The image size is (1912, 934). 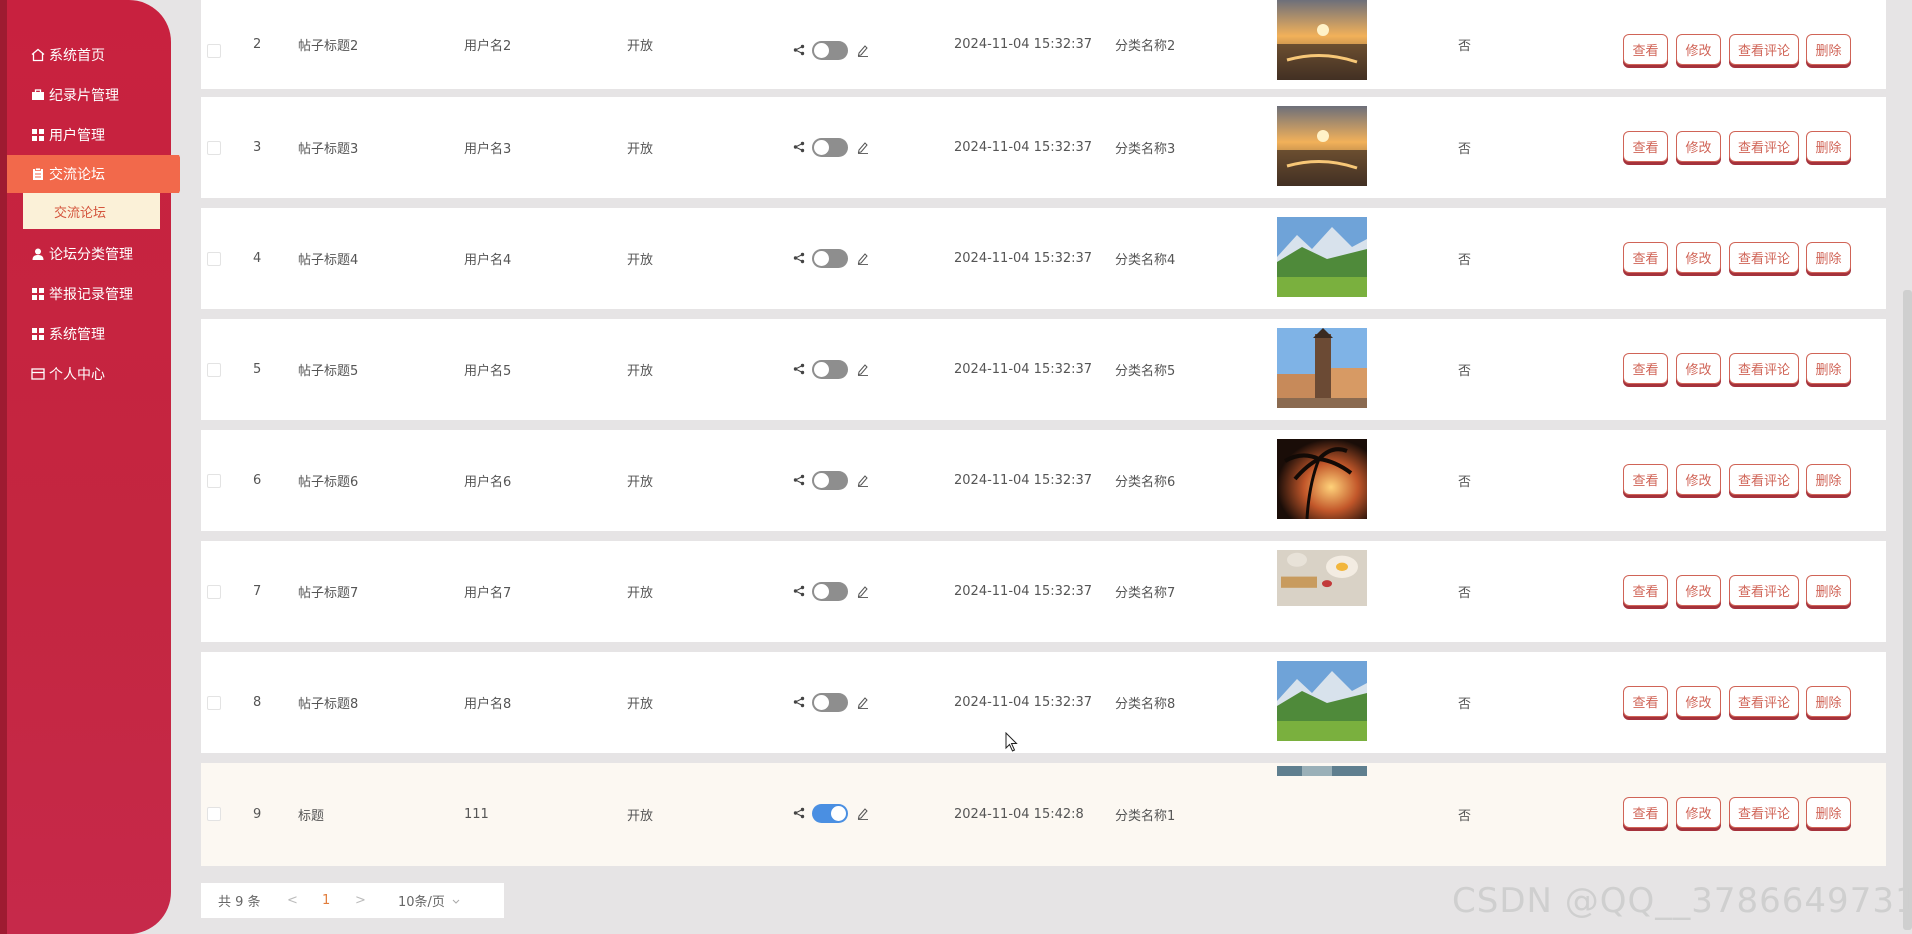 What do you see at coordinates (1907, 610) in the screenshot?
I see `page-scrollbar` at bounding box center [1907, 610].